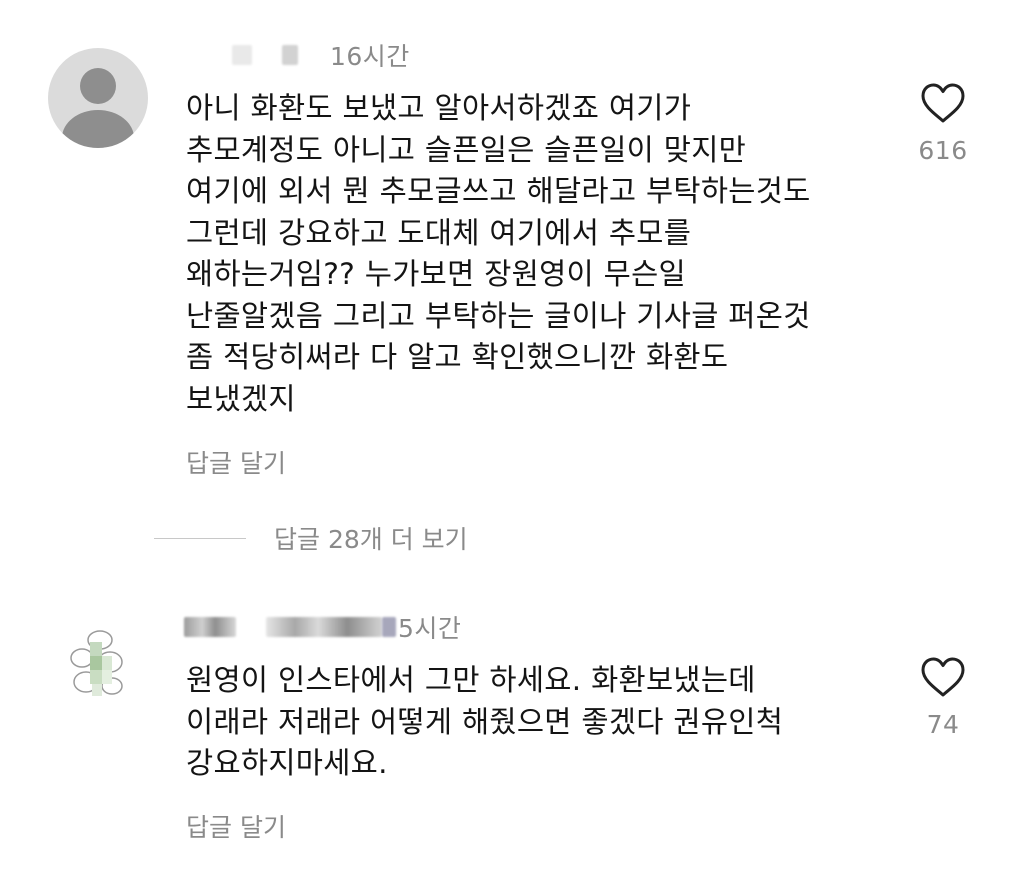  I want to click on default-avatar-icon, so click(98, 98).